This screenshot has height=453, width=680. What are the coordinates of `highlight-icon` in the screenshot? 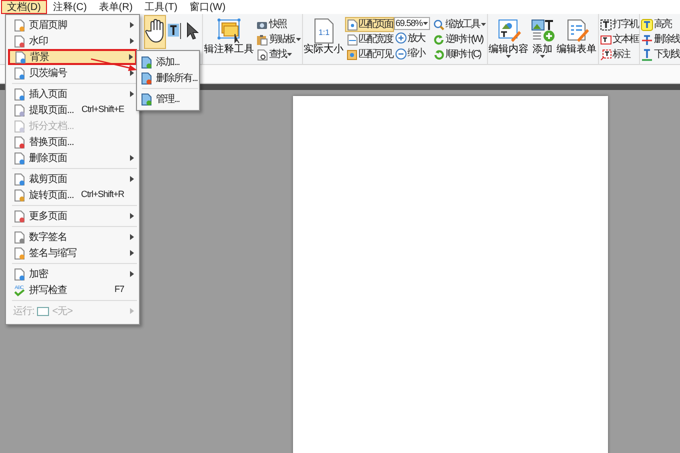 It's located at (647, 24).